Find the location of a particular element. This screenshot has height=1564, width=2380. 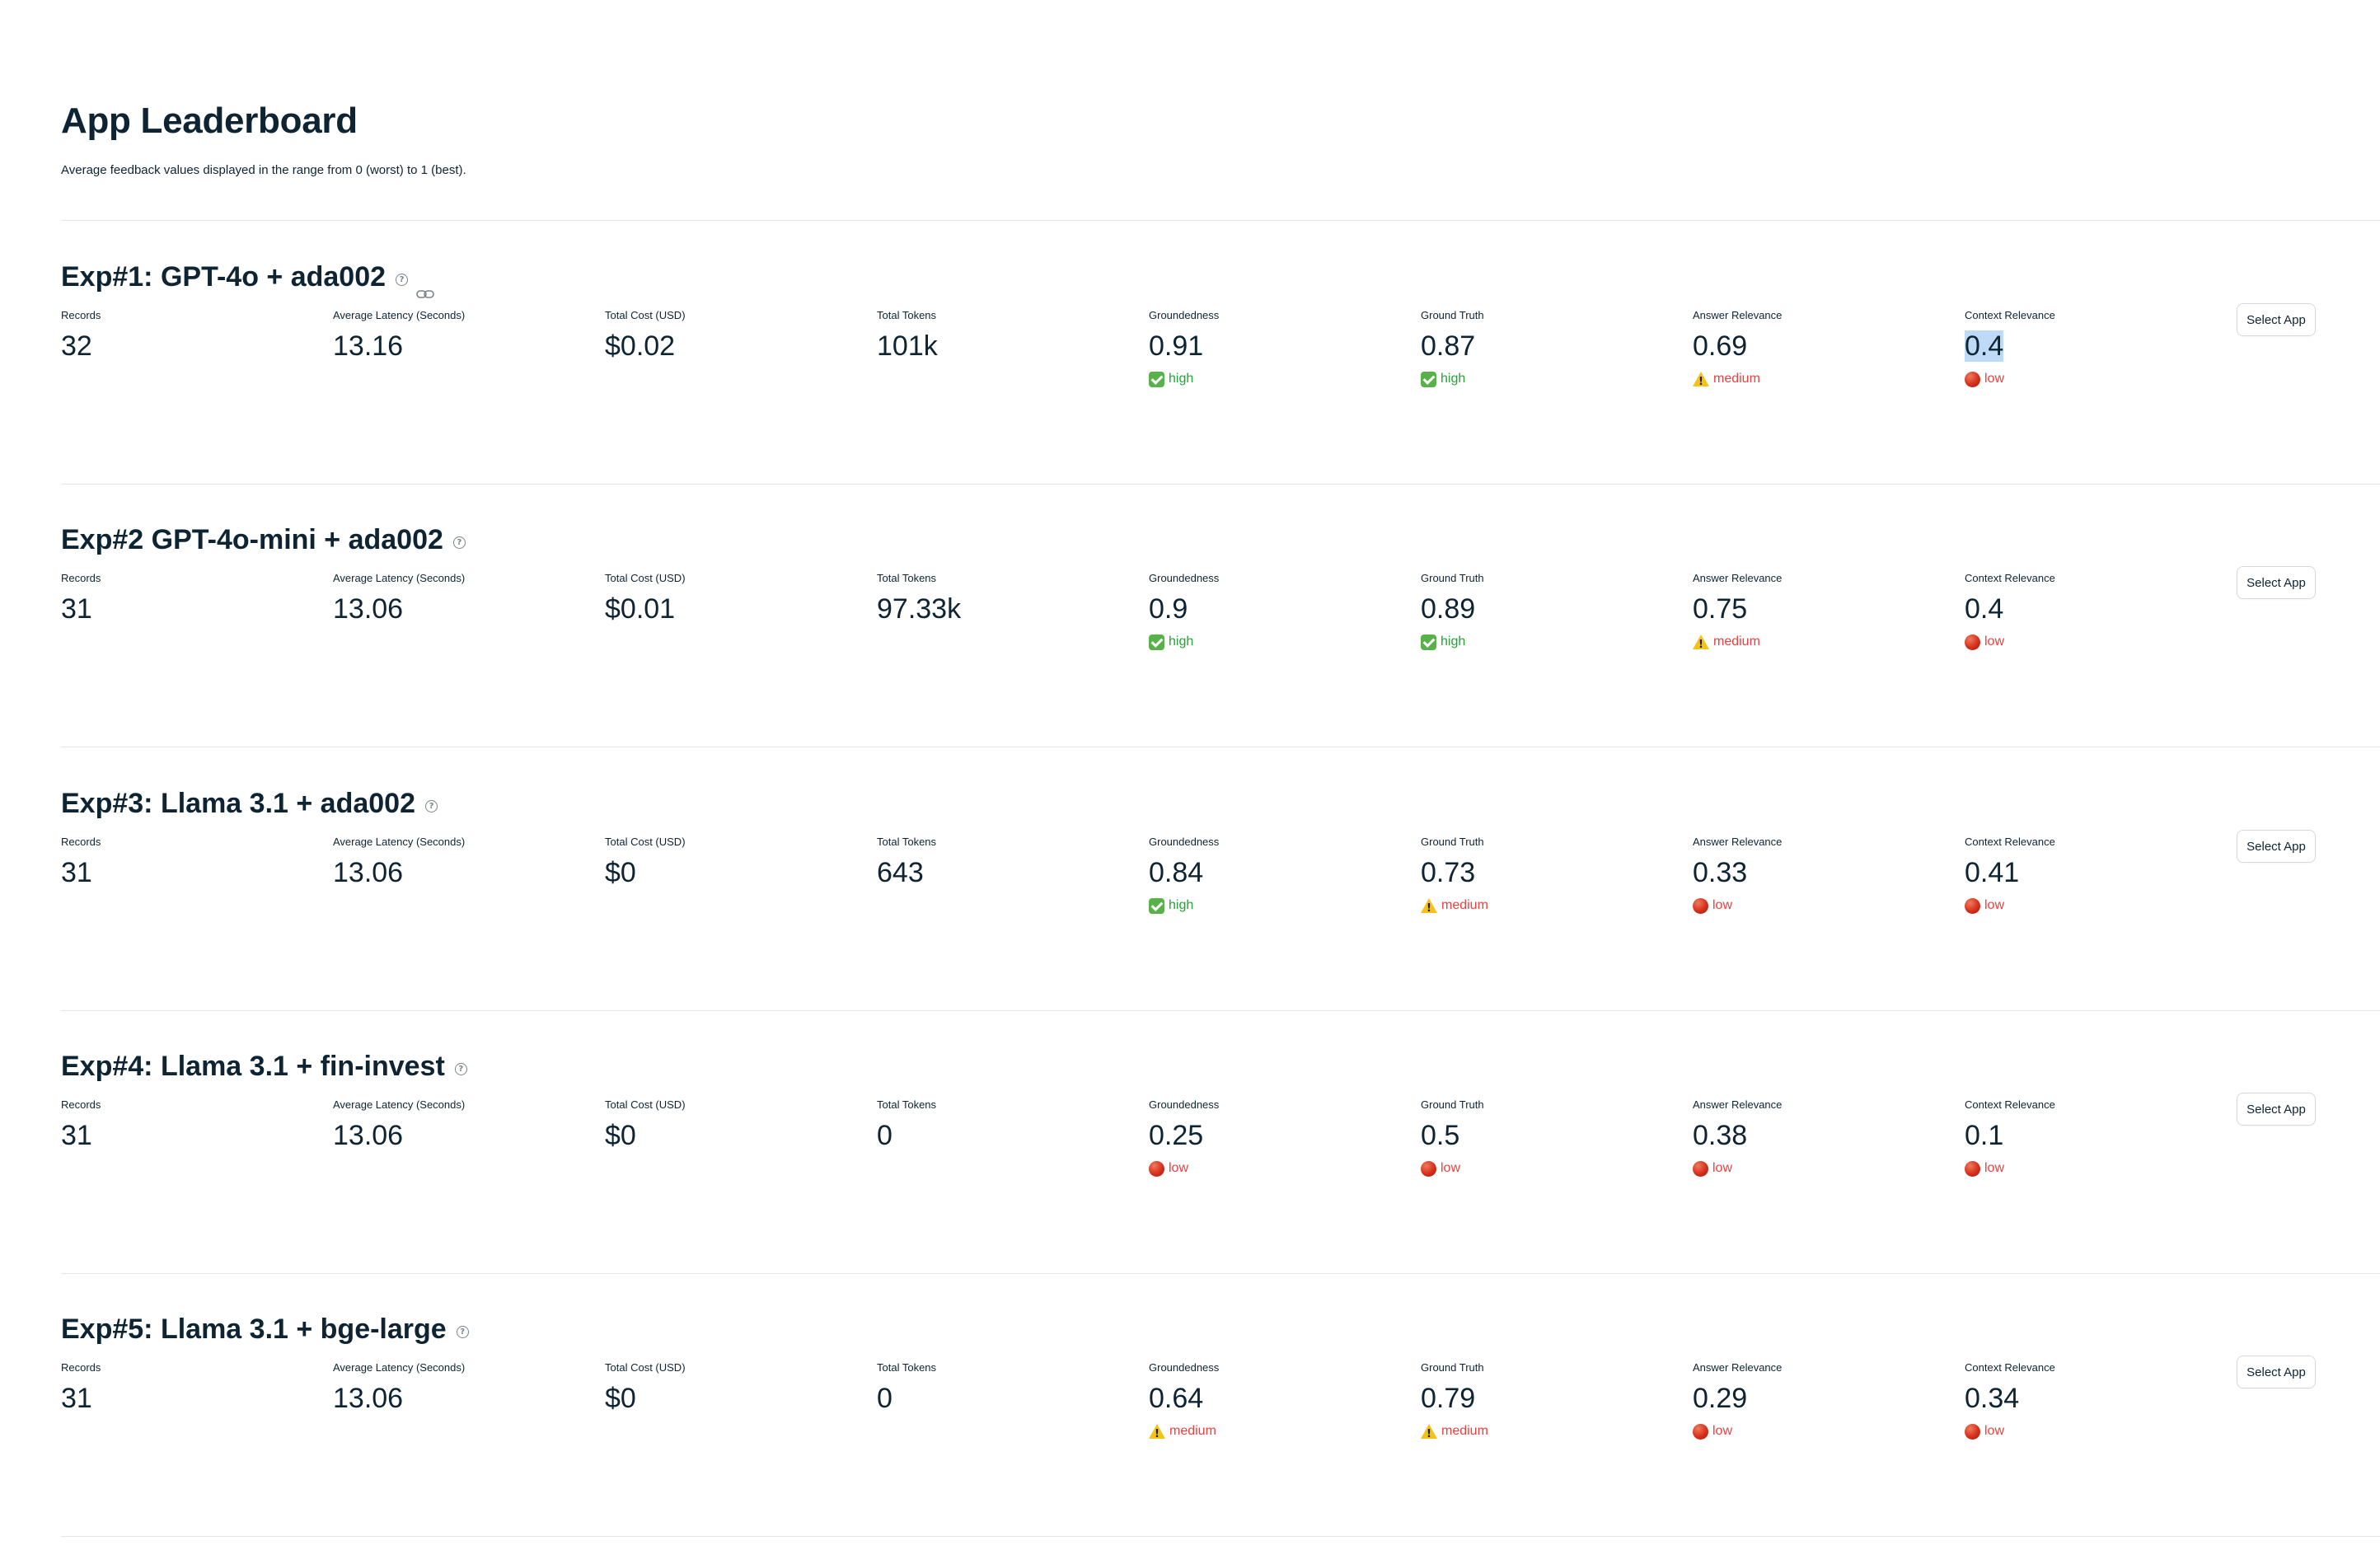

metric-value-text: 0.5 is located at coordinates (1440, 1135).